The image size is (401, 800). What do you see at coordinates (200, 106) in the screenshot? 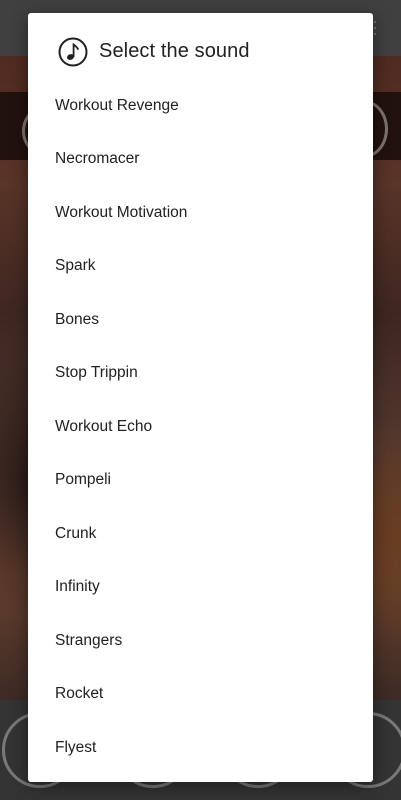
I see `sound-item-workout-revenge: Workout Revenge` at bounding box center [200, 106].